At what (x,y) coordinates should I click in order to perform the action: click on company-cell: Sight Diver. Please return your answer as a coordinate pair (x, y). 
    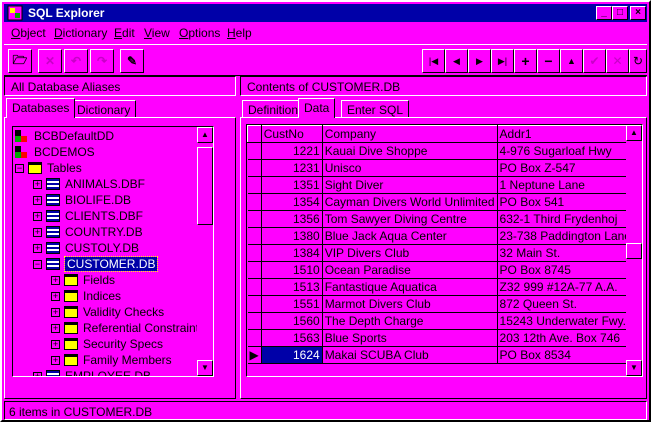
    Looking at the image, I should click on (410, 185).